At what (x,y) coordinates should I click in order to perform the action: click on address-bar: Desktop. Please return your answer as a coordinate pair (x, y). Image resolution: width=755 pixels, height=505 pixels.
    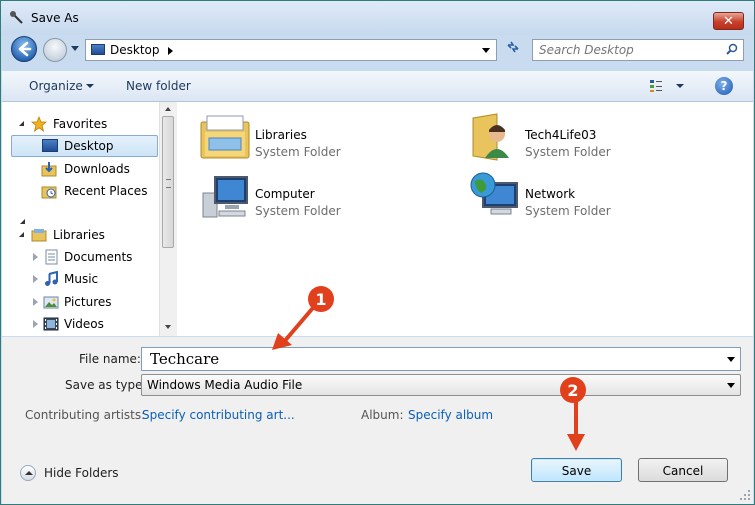
    Looking at the image, I should click on (291, 50).